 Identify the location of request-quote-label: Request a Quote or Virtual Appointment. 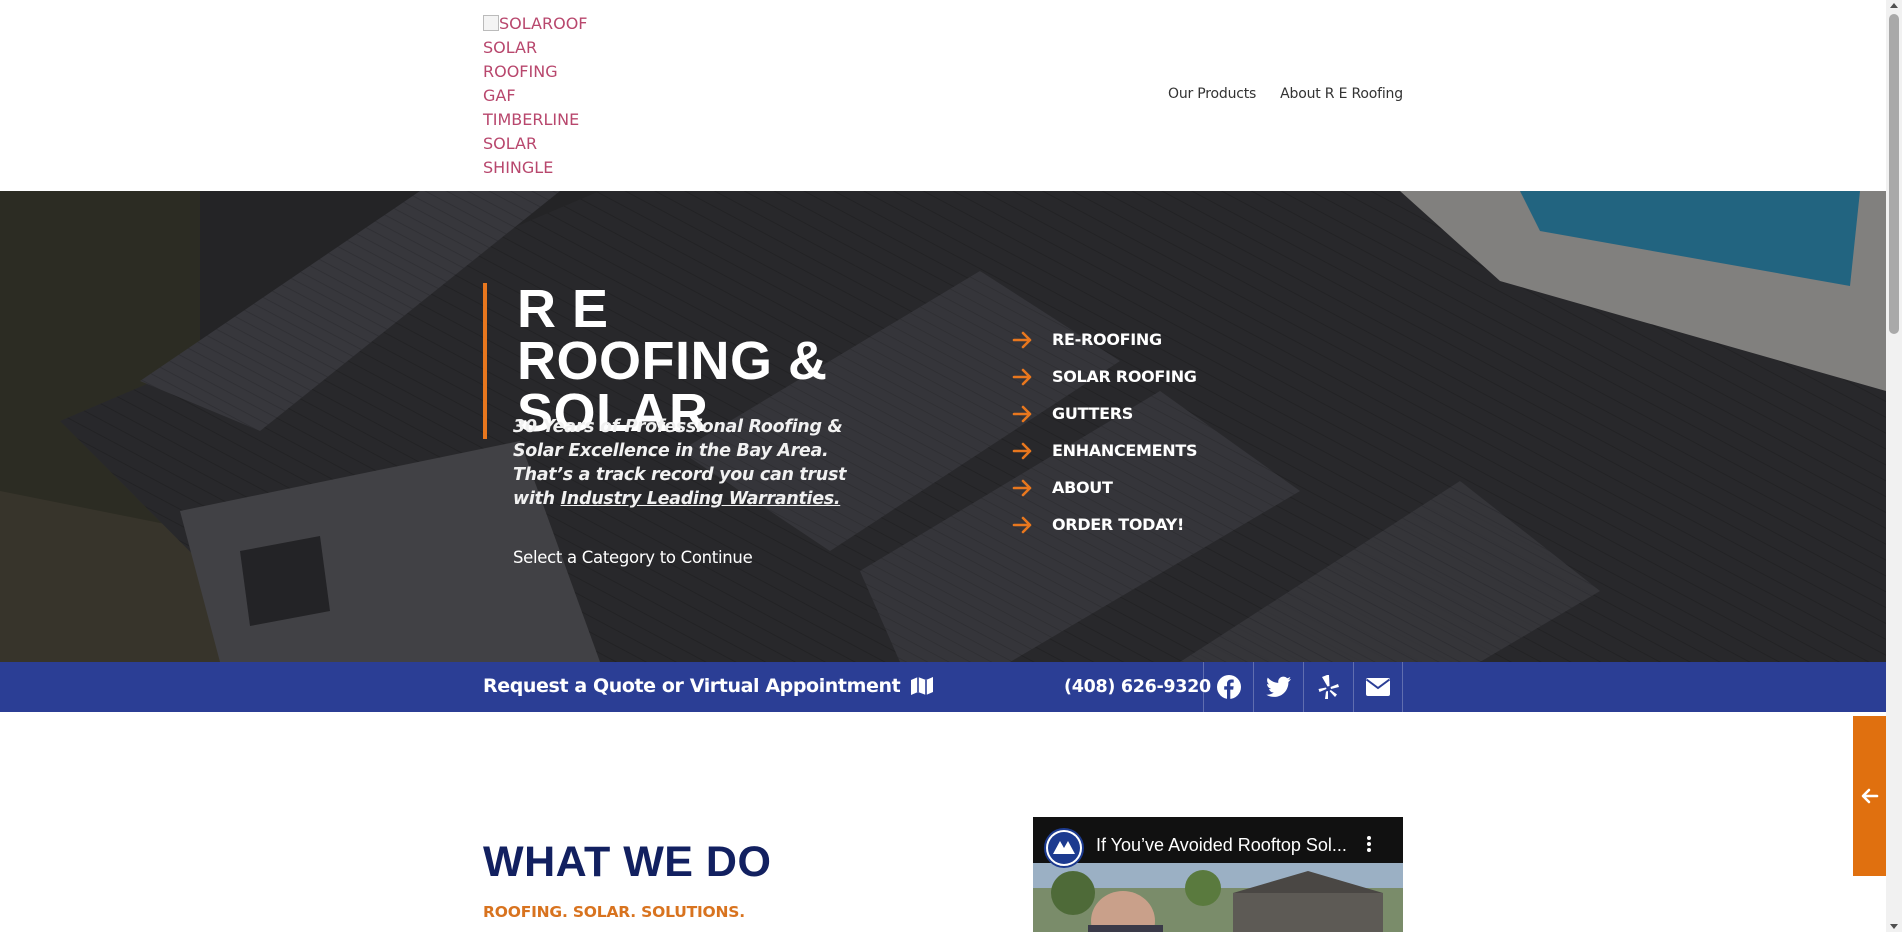
(692, 686).